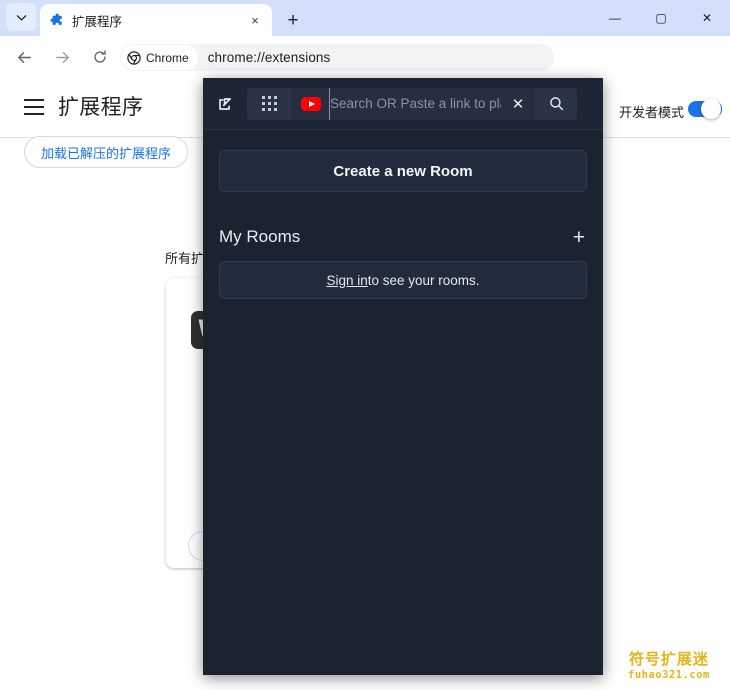 The image size is (730, 690). I want to click on browser-toolbar: Chrome chrome://extensions W j, so click(365, 72).